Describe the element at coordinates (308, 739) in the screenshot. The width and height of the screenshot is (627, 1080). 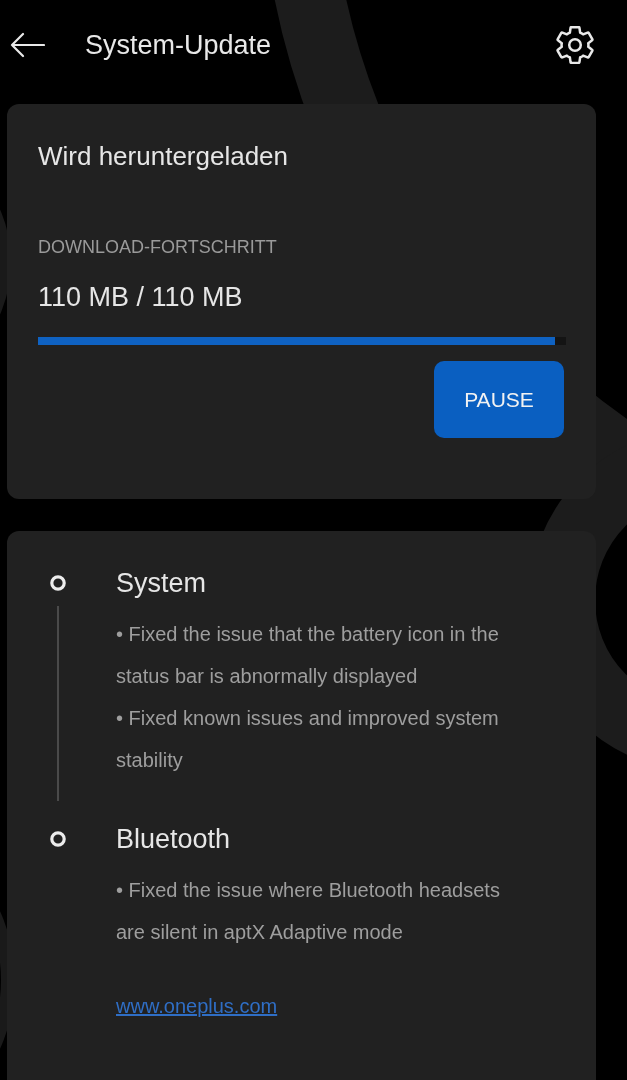
I see `changelog-item: • Fixed known issues and improved system stability` at that location.